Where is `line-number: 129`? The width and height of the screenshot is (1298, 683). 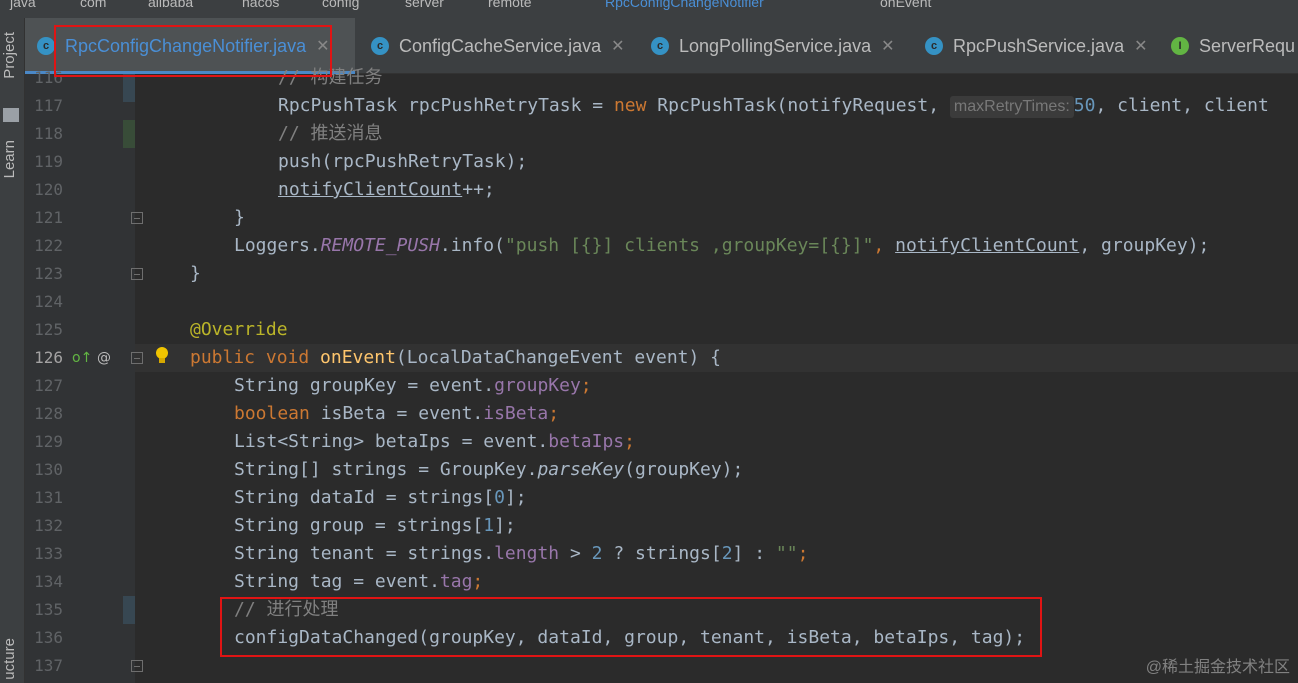 line-number: 129 is located at coordinates (48, 441).